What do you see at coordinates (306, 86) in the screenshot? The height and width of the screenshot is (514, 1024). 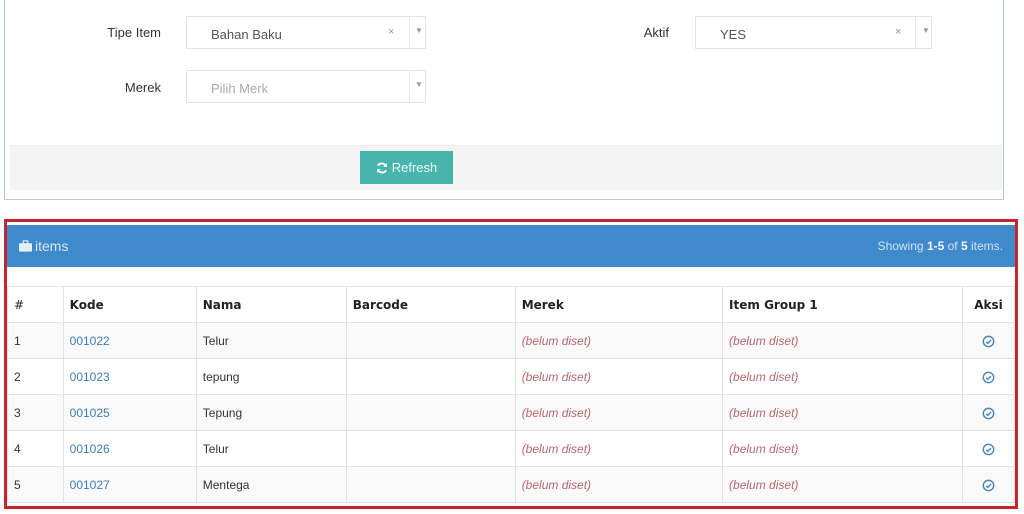 I see `merek-select: Pilih Merk ▼` at bounding box center [306, 86].